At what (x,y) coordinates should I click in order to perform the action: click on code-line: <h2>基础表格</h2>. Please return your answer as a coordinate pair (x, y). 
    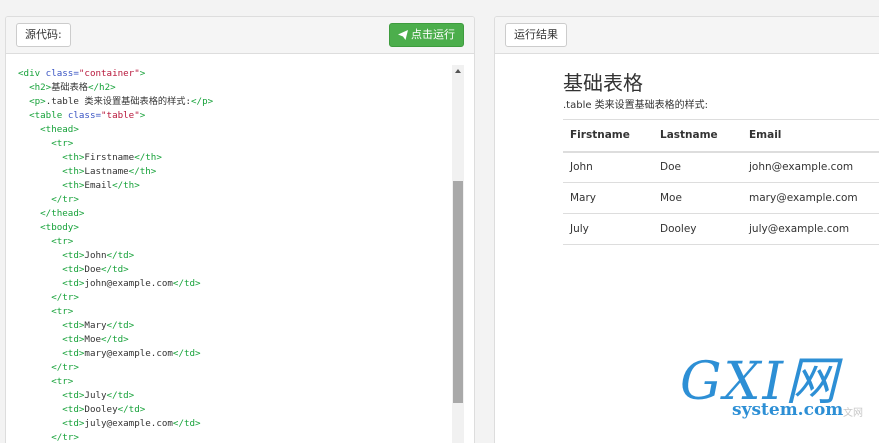
    Looking at the image, I should click on (115, 88).